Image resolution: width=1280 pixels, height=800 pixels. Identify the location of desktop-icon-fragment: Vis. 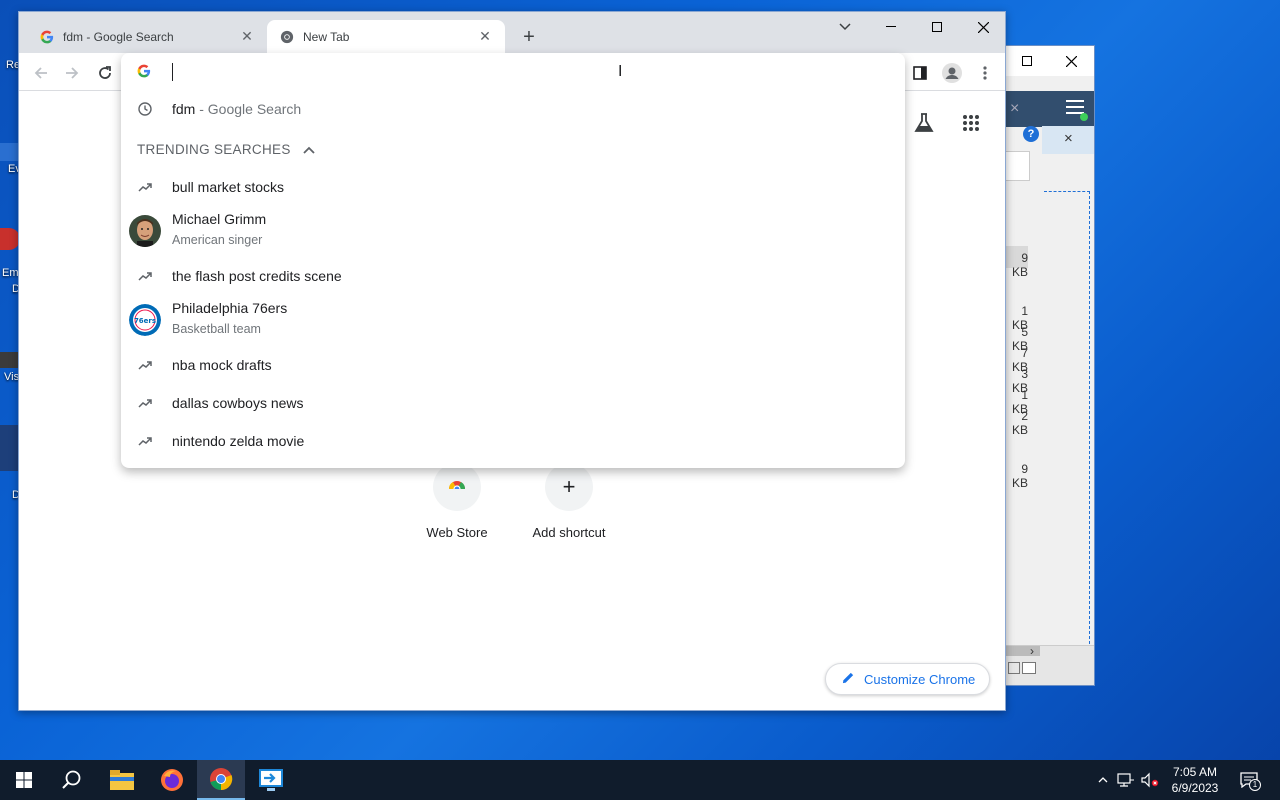
(11, 377).